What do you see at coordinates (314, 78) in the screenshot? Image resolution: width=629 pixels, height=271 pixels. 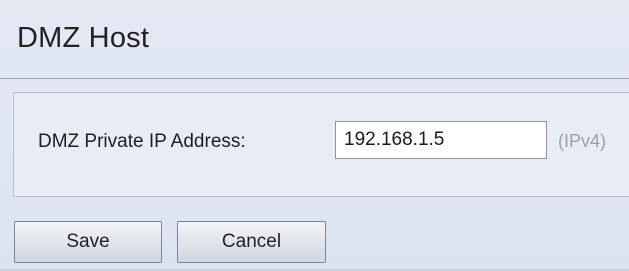 I see `title-divider` at bounding box center [314, 78].